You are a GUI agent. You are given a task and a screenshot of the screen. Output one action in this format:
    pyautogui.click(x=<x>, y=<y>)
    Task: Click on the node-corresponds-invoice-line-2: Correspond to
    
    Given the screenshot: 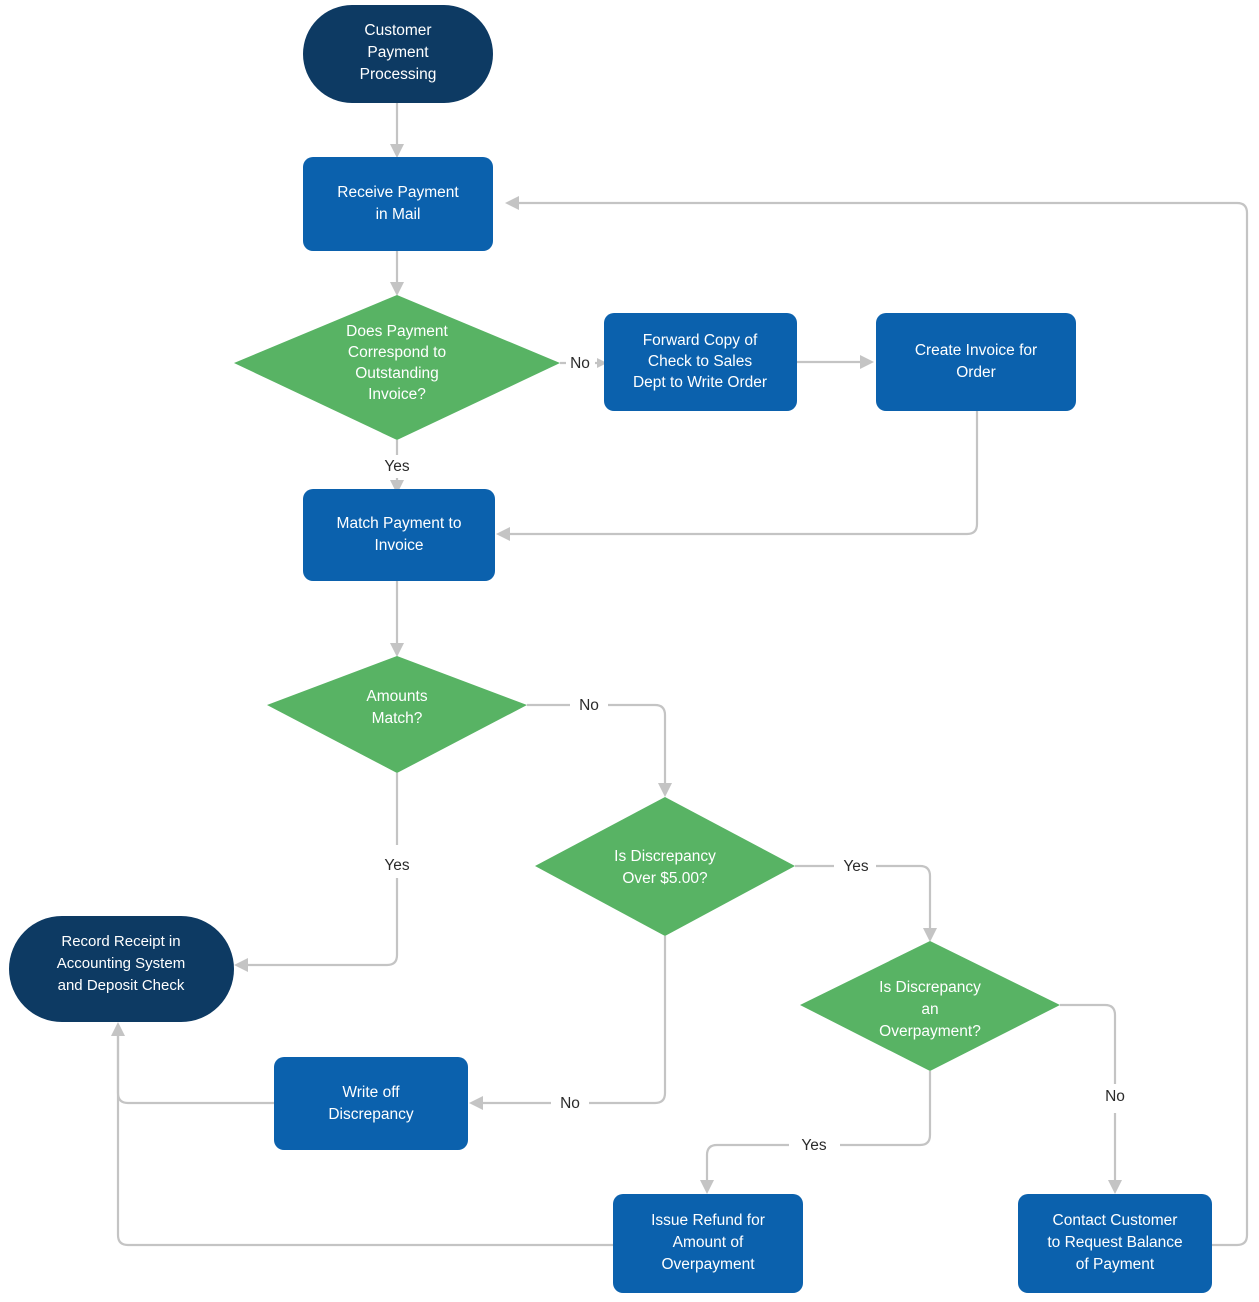 What is the action you would take?
    pyautogui.click(x=397, y=352)
    